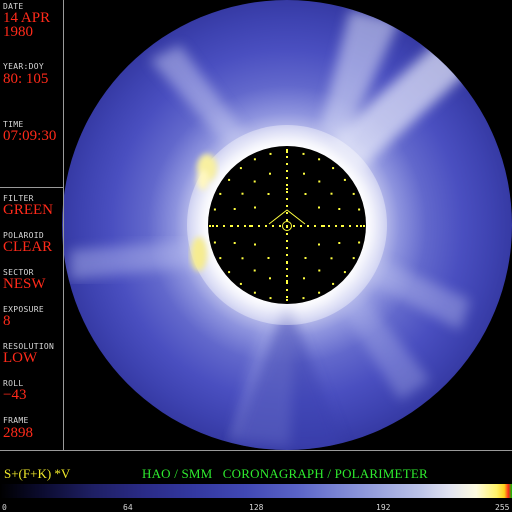  Describe the element at coordinates (31, 187) in the screenshot. I see `separator` at that location.